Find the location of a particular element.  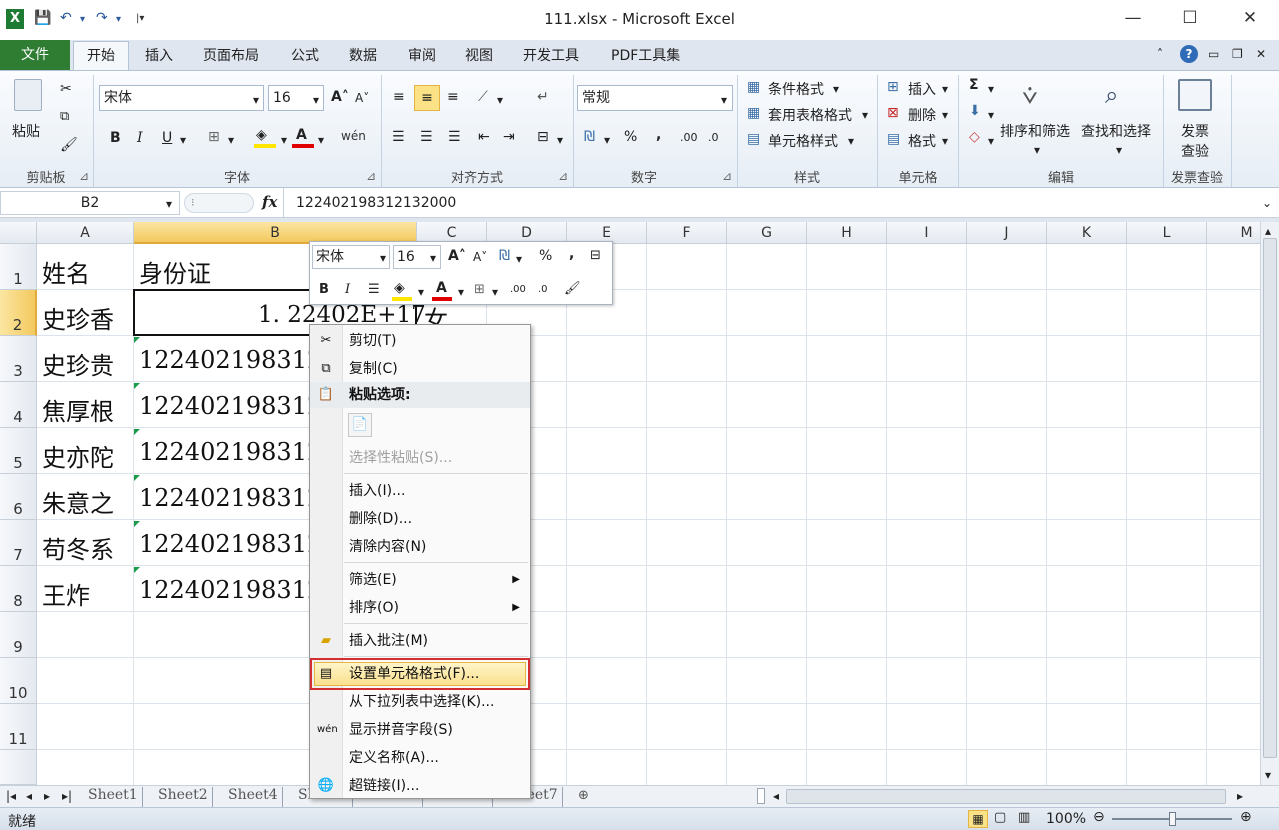

conditional-format-button: 条件格式 is located at coordinates (796, 89).